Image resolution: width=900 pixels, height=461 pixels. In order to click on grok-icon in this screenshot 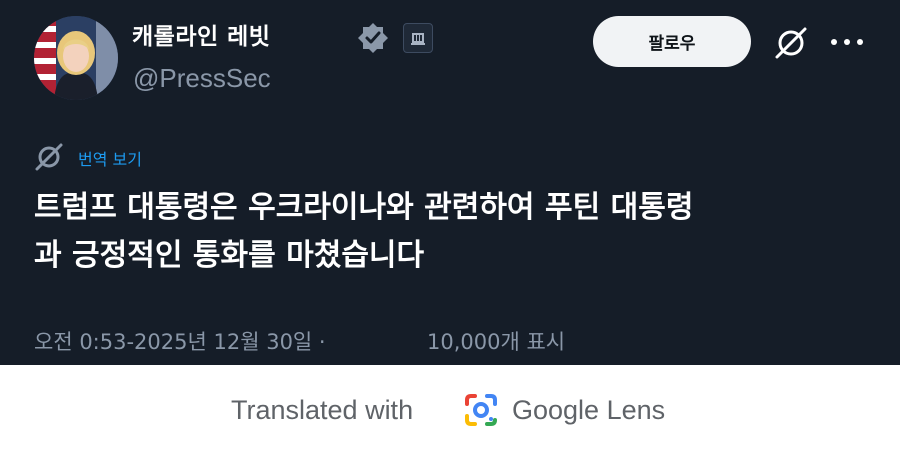, I will do `click(791, 43)`.